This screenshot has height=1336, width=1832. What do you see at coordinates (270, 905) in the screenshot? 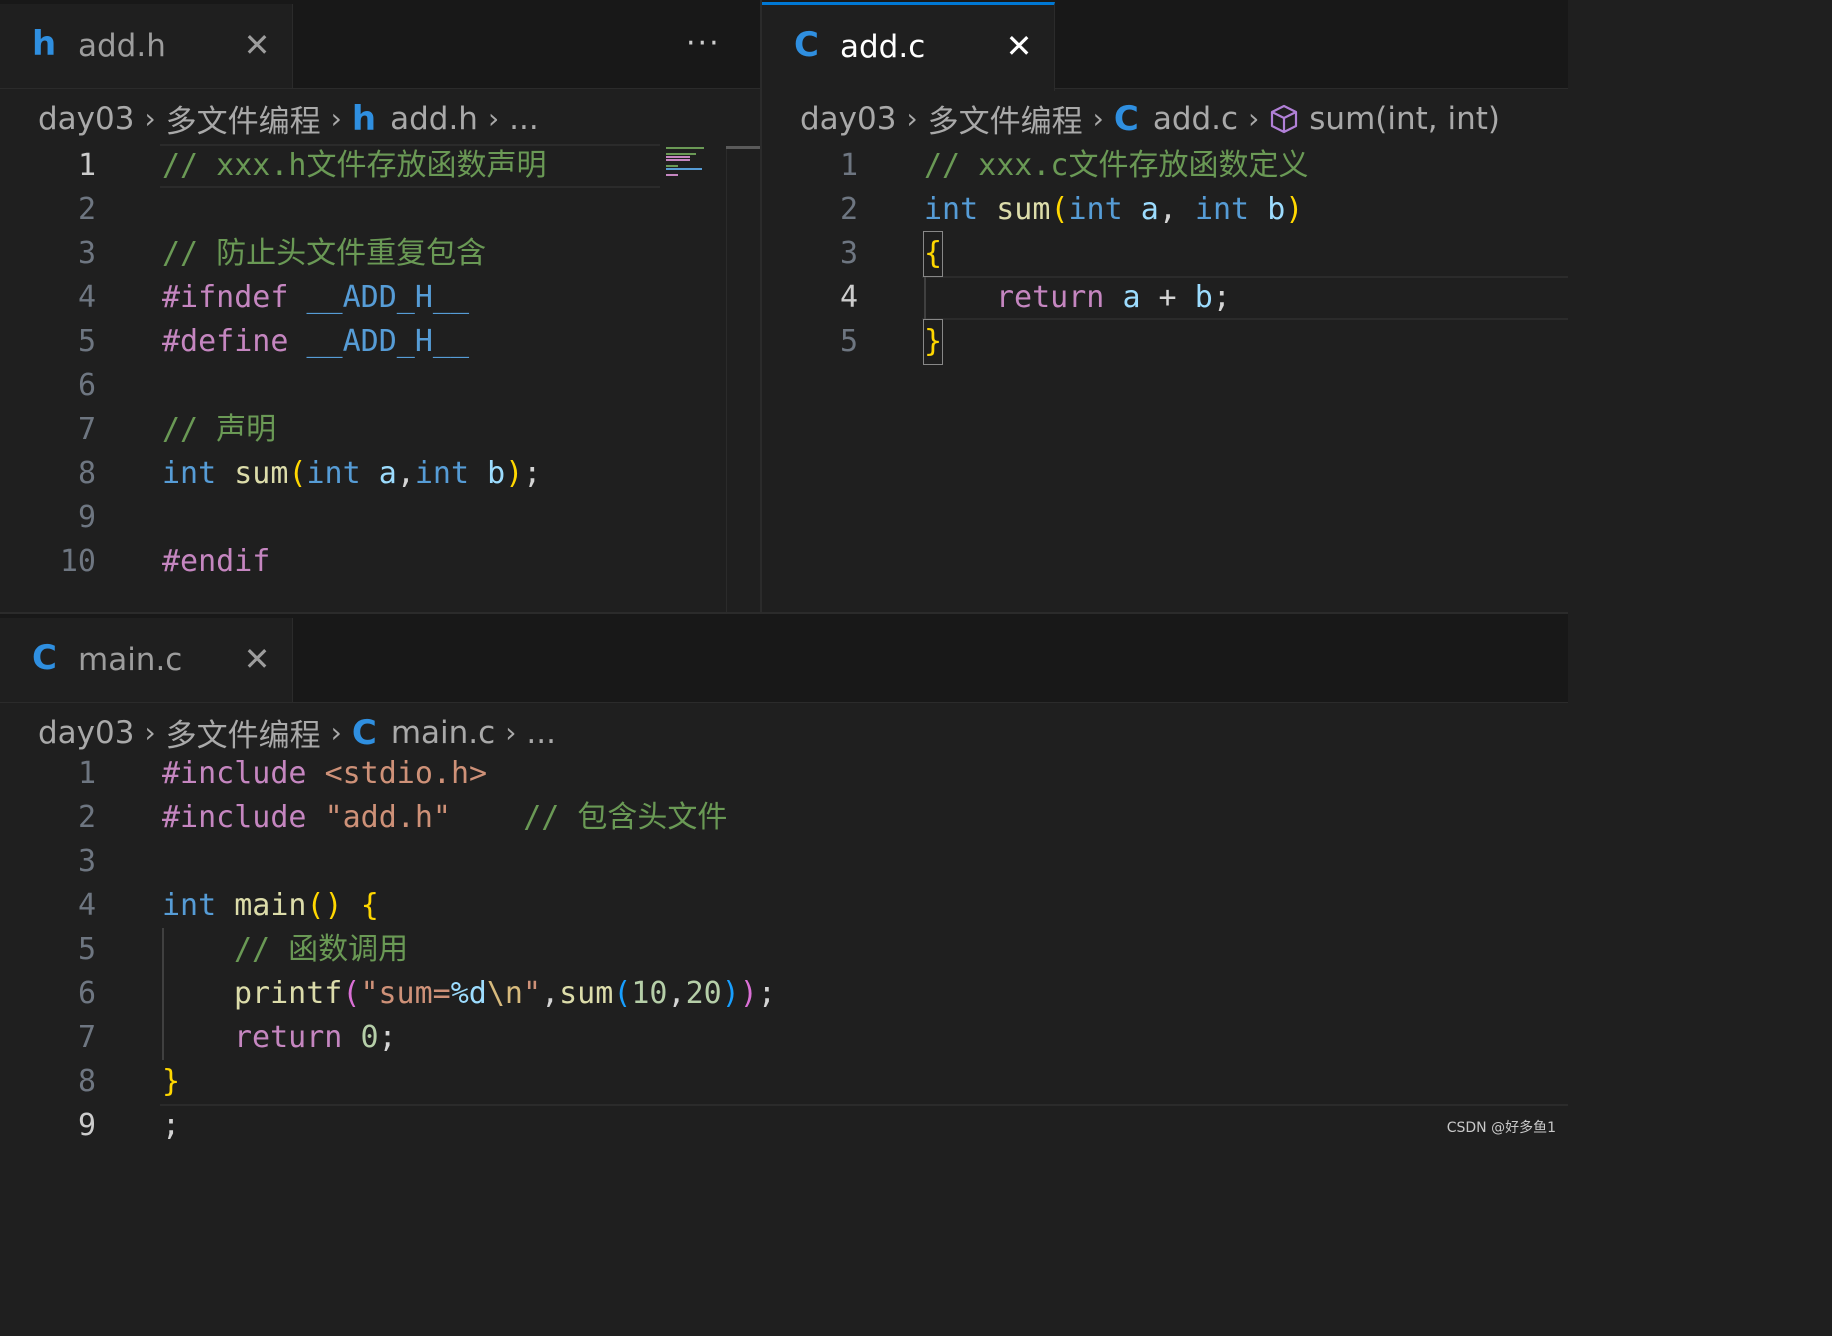
I see `code-line: int main() {` at bounding box center [270, 905].